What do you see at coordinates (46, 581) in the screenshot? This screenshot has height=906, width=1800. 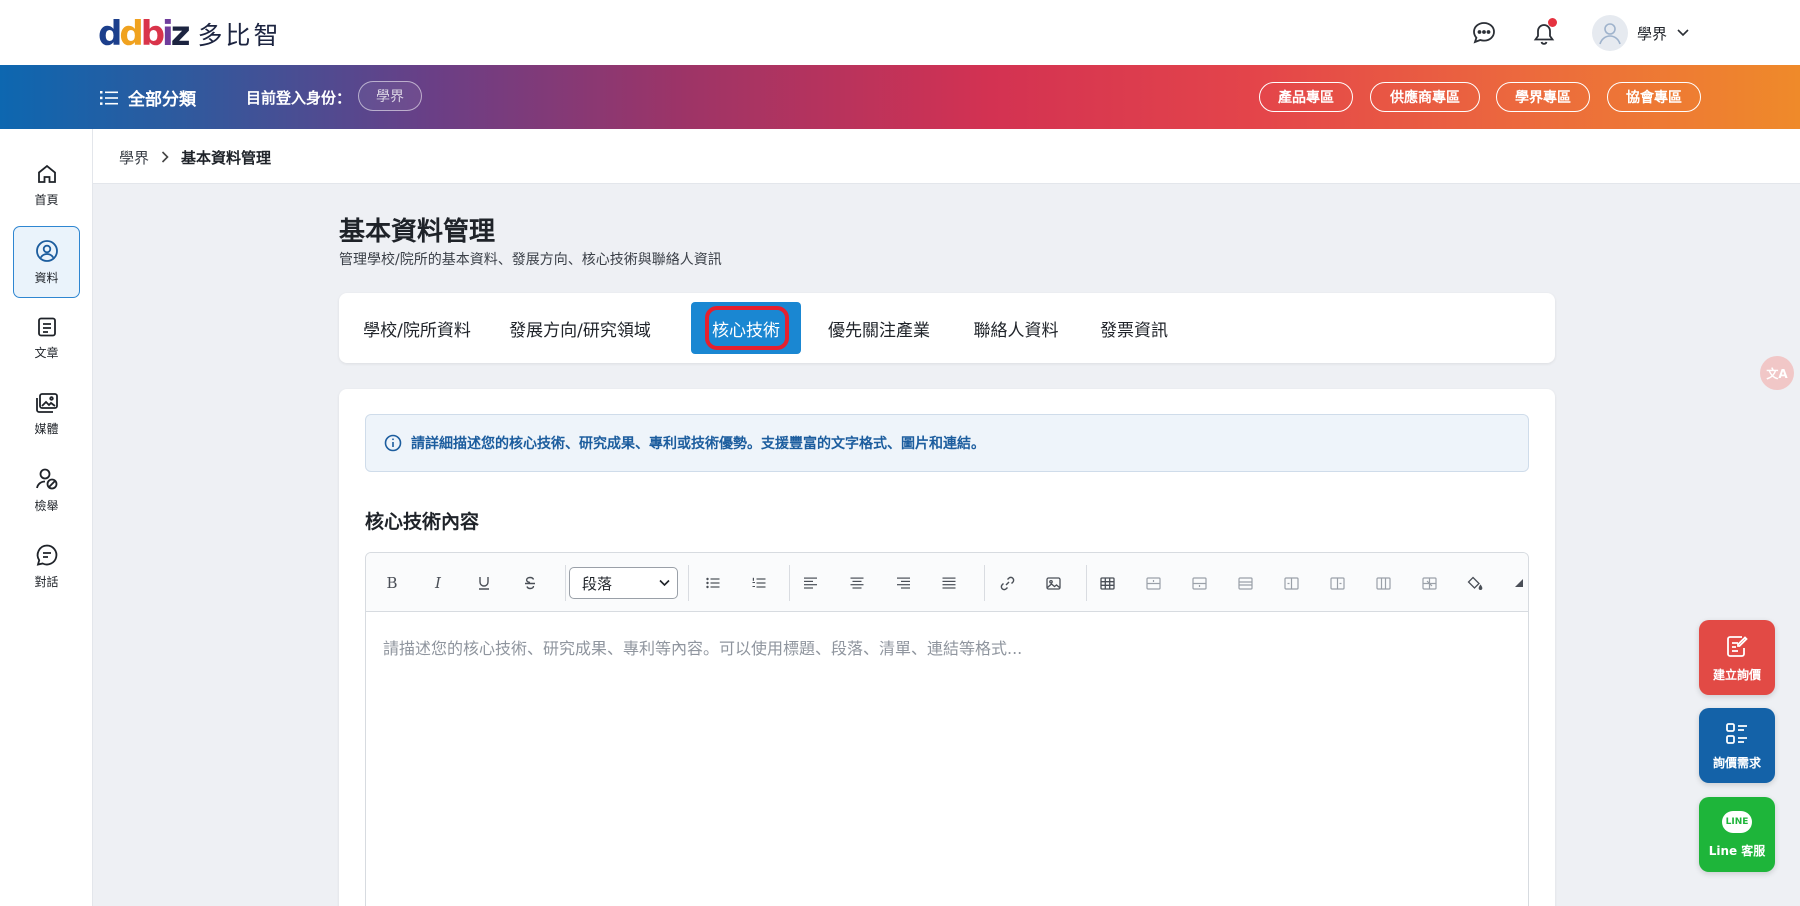 I see `sidebar-item-label: 對話` at bounding box center [46, 581].